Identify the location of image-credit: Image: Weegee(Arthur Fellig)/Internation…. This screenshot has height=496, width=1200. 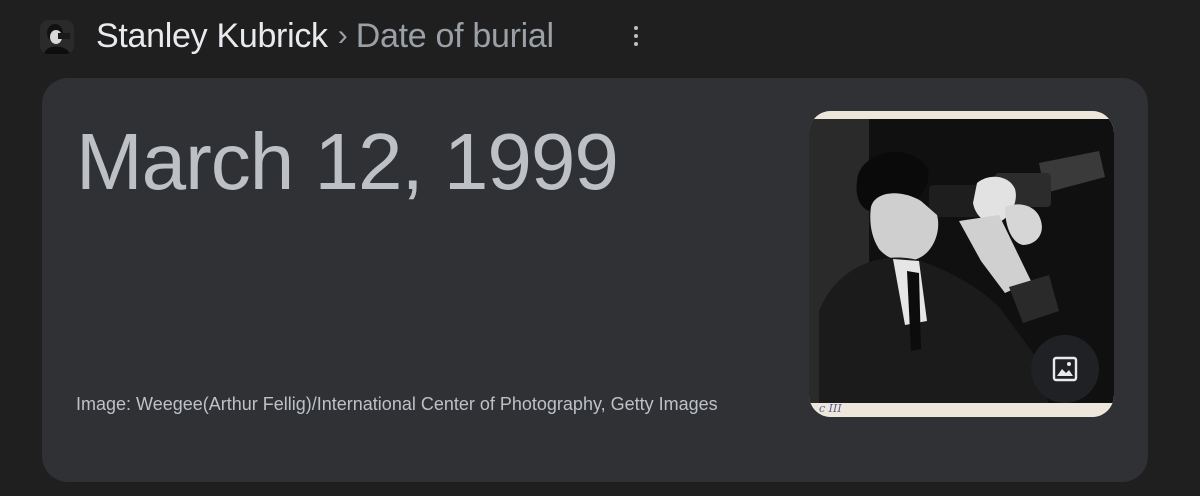
(397, 404).